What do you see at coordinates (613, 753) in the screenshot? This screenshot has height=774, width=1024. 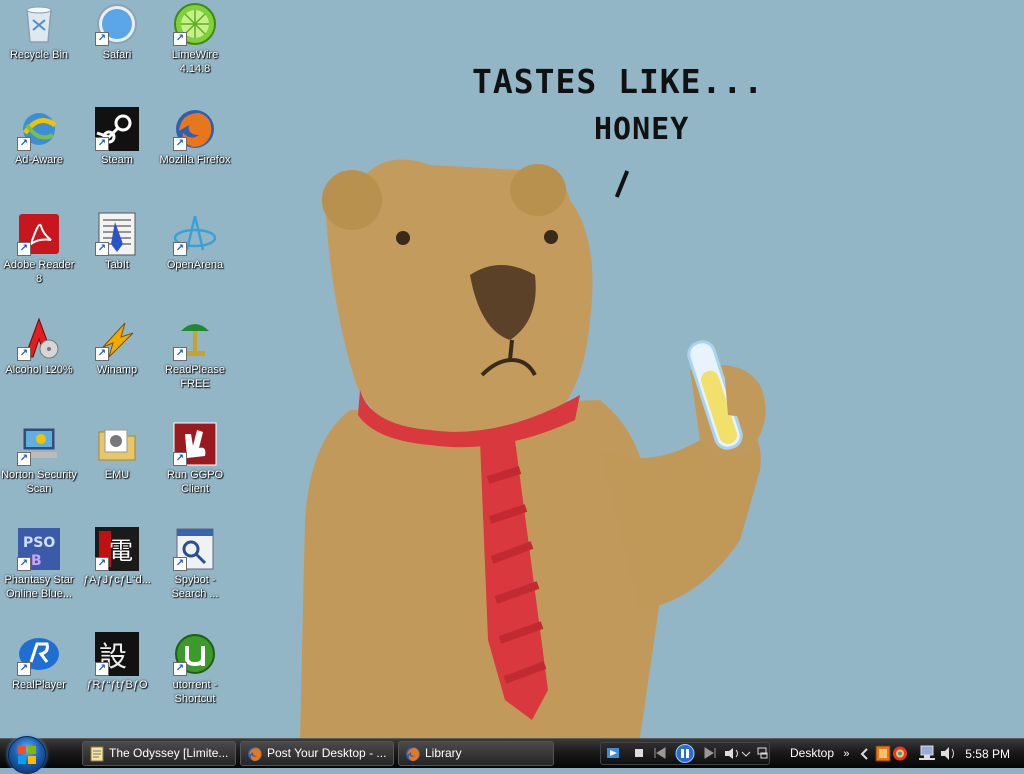 I see `media-icon` at bounding box center [613, 753].